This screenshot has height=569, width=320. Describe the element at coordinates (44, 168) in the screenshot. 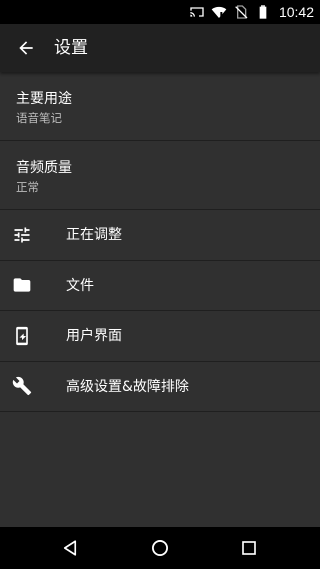

I see `pref-title: 音频质量` at that location.